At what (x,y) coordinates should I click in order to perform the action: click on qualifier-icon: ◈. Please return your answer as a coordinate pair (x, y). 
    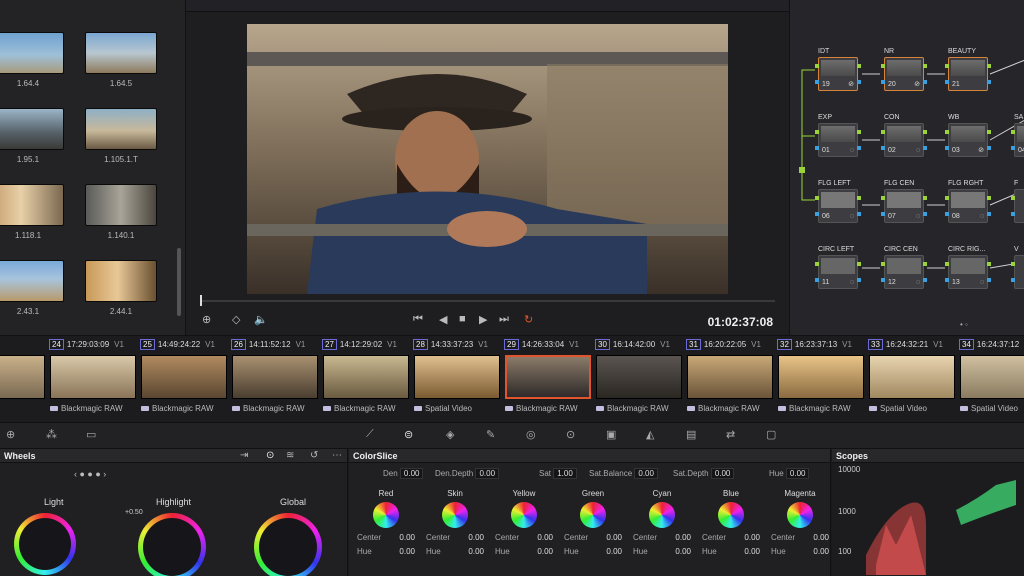
    Looking at the image, I should click on (450, 434).